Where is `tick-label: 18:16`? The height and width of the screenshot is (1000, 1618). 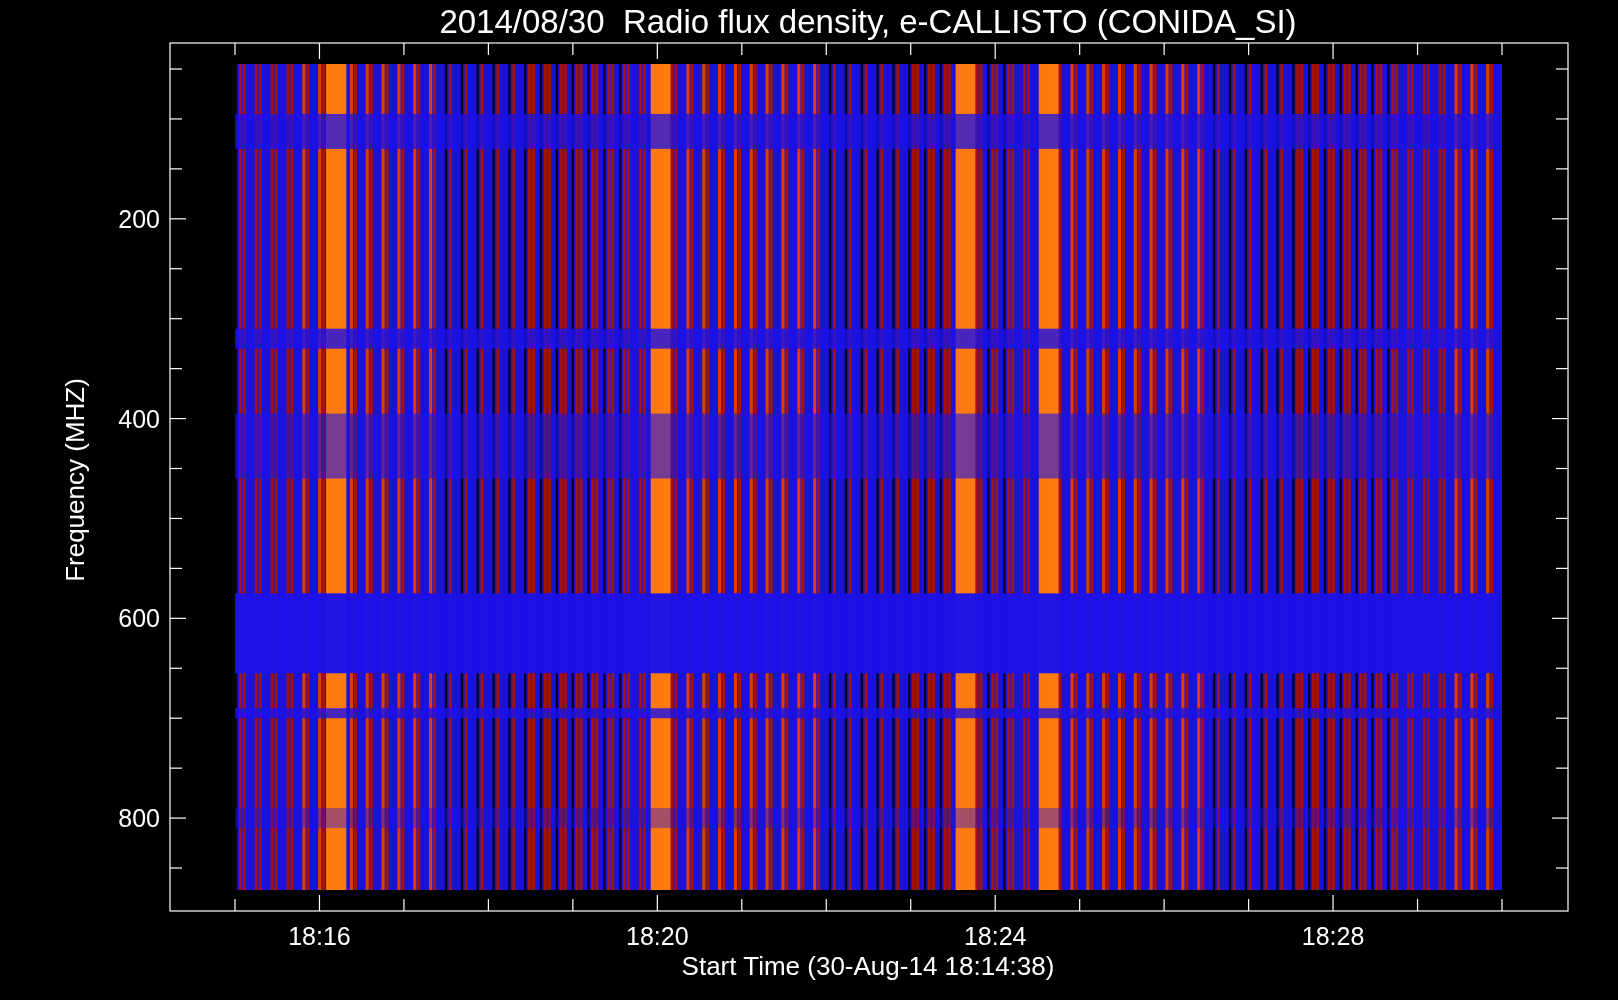
tick-label: 18:16 is located at coordinates (319, 936).